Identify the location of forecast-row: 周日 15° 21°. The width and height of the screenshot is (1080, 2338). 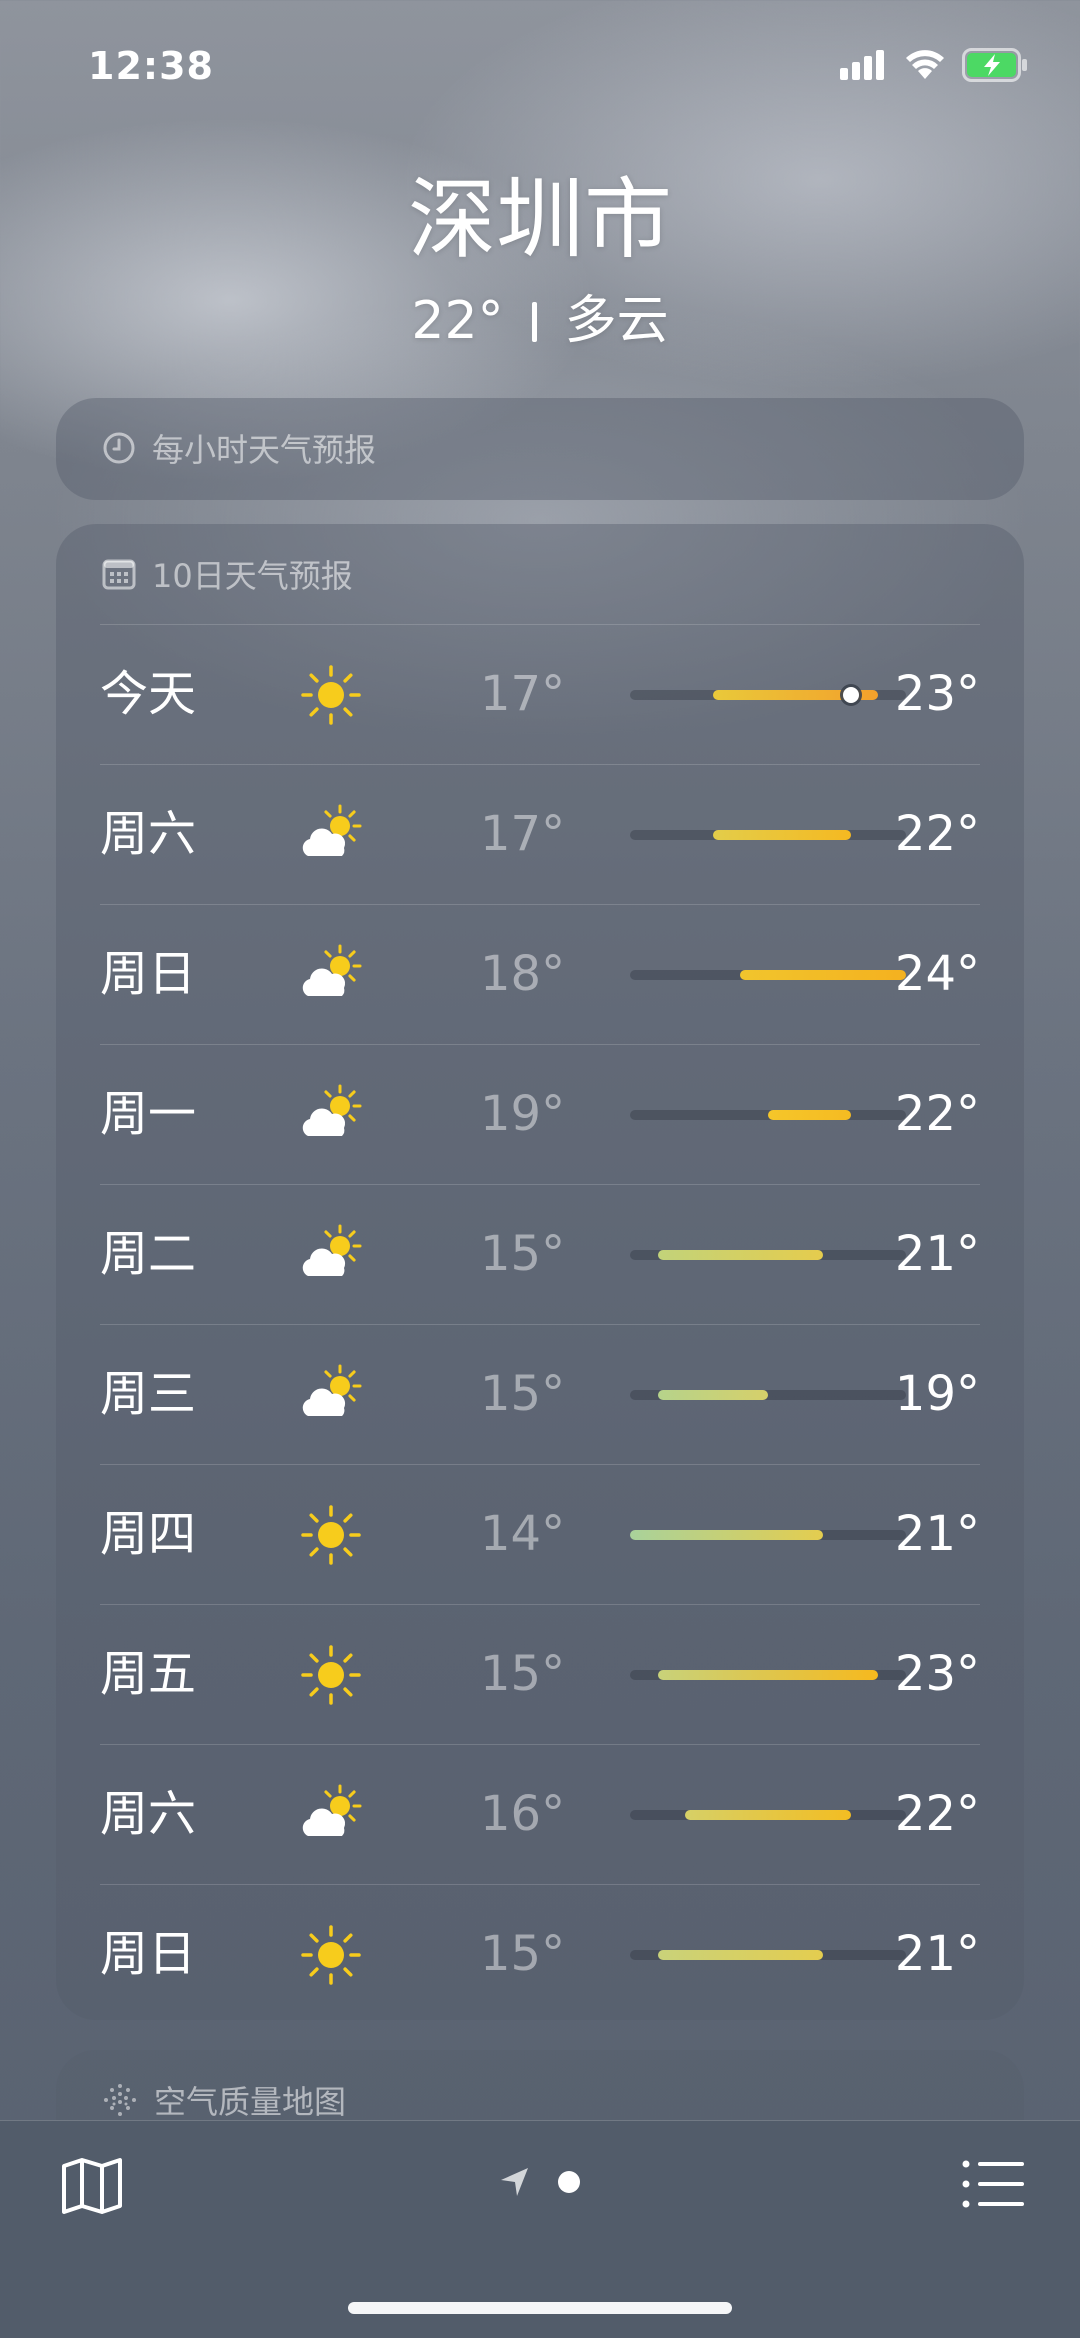
(540, 1954).